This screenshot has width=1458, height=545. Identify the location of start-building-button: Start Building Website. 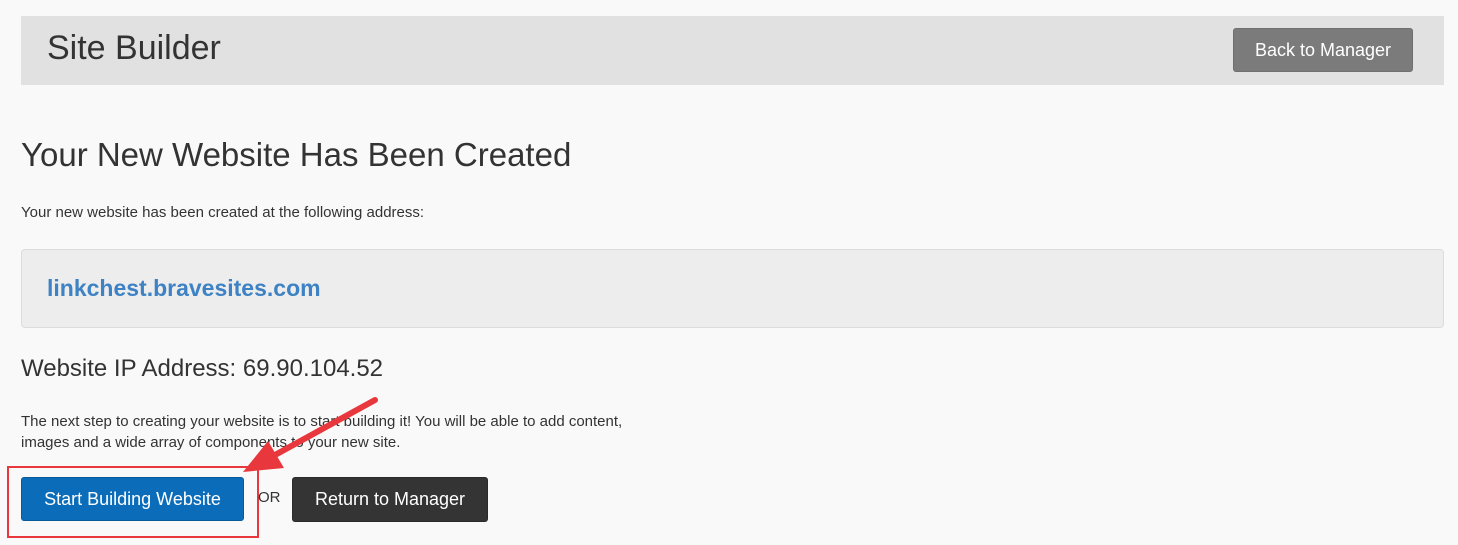
(132, 499).